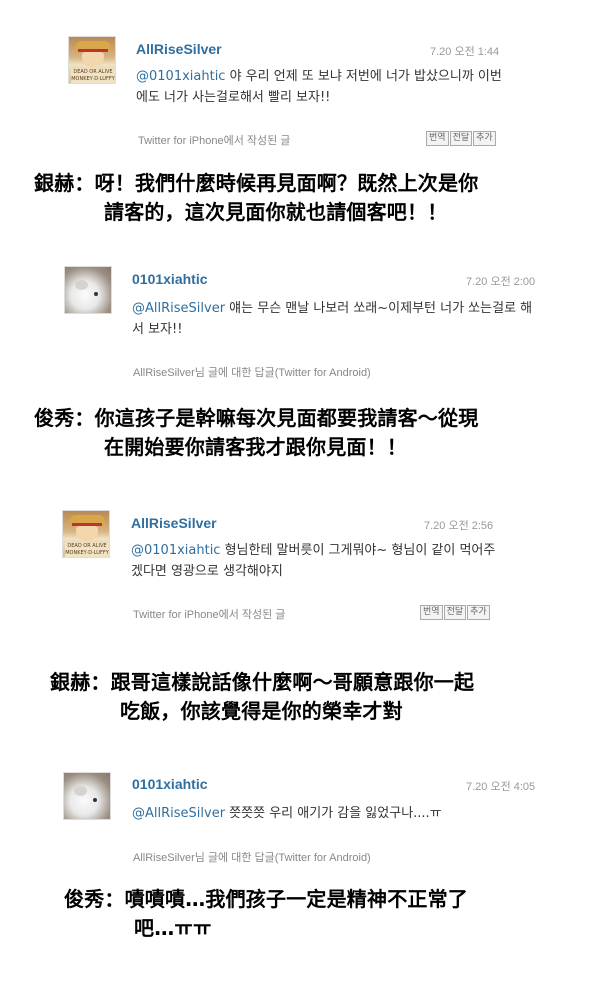 This screenshot has width=600, height=1000. What do you see at coordinates (256, 183) in the screenshot?
I see `caption-line-1: 銀赫：呀！我們什麼時候再見面啊？既然上次是你` at bounding box center [256, 183].